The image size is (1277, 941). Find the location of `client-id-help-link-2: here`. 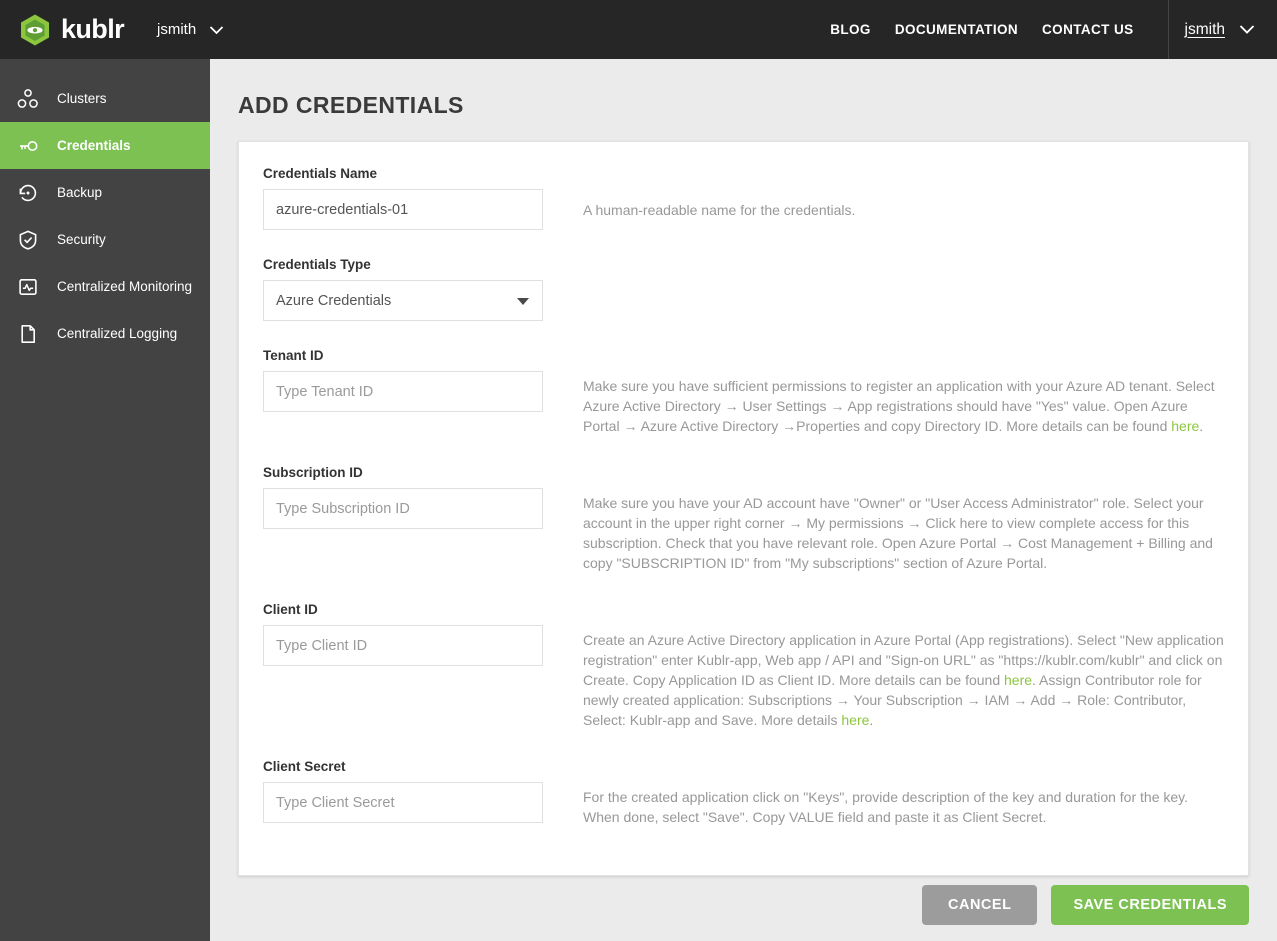

client-id-help-link-2: here is located at coordinates (855, 720).